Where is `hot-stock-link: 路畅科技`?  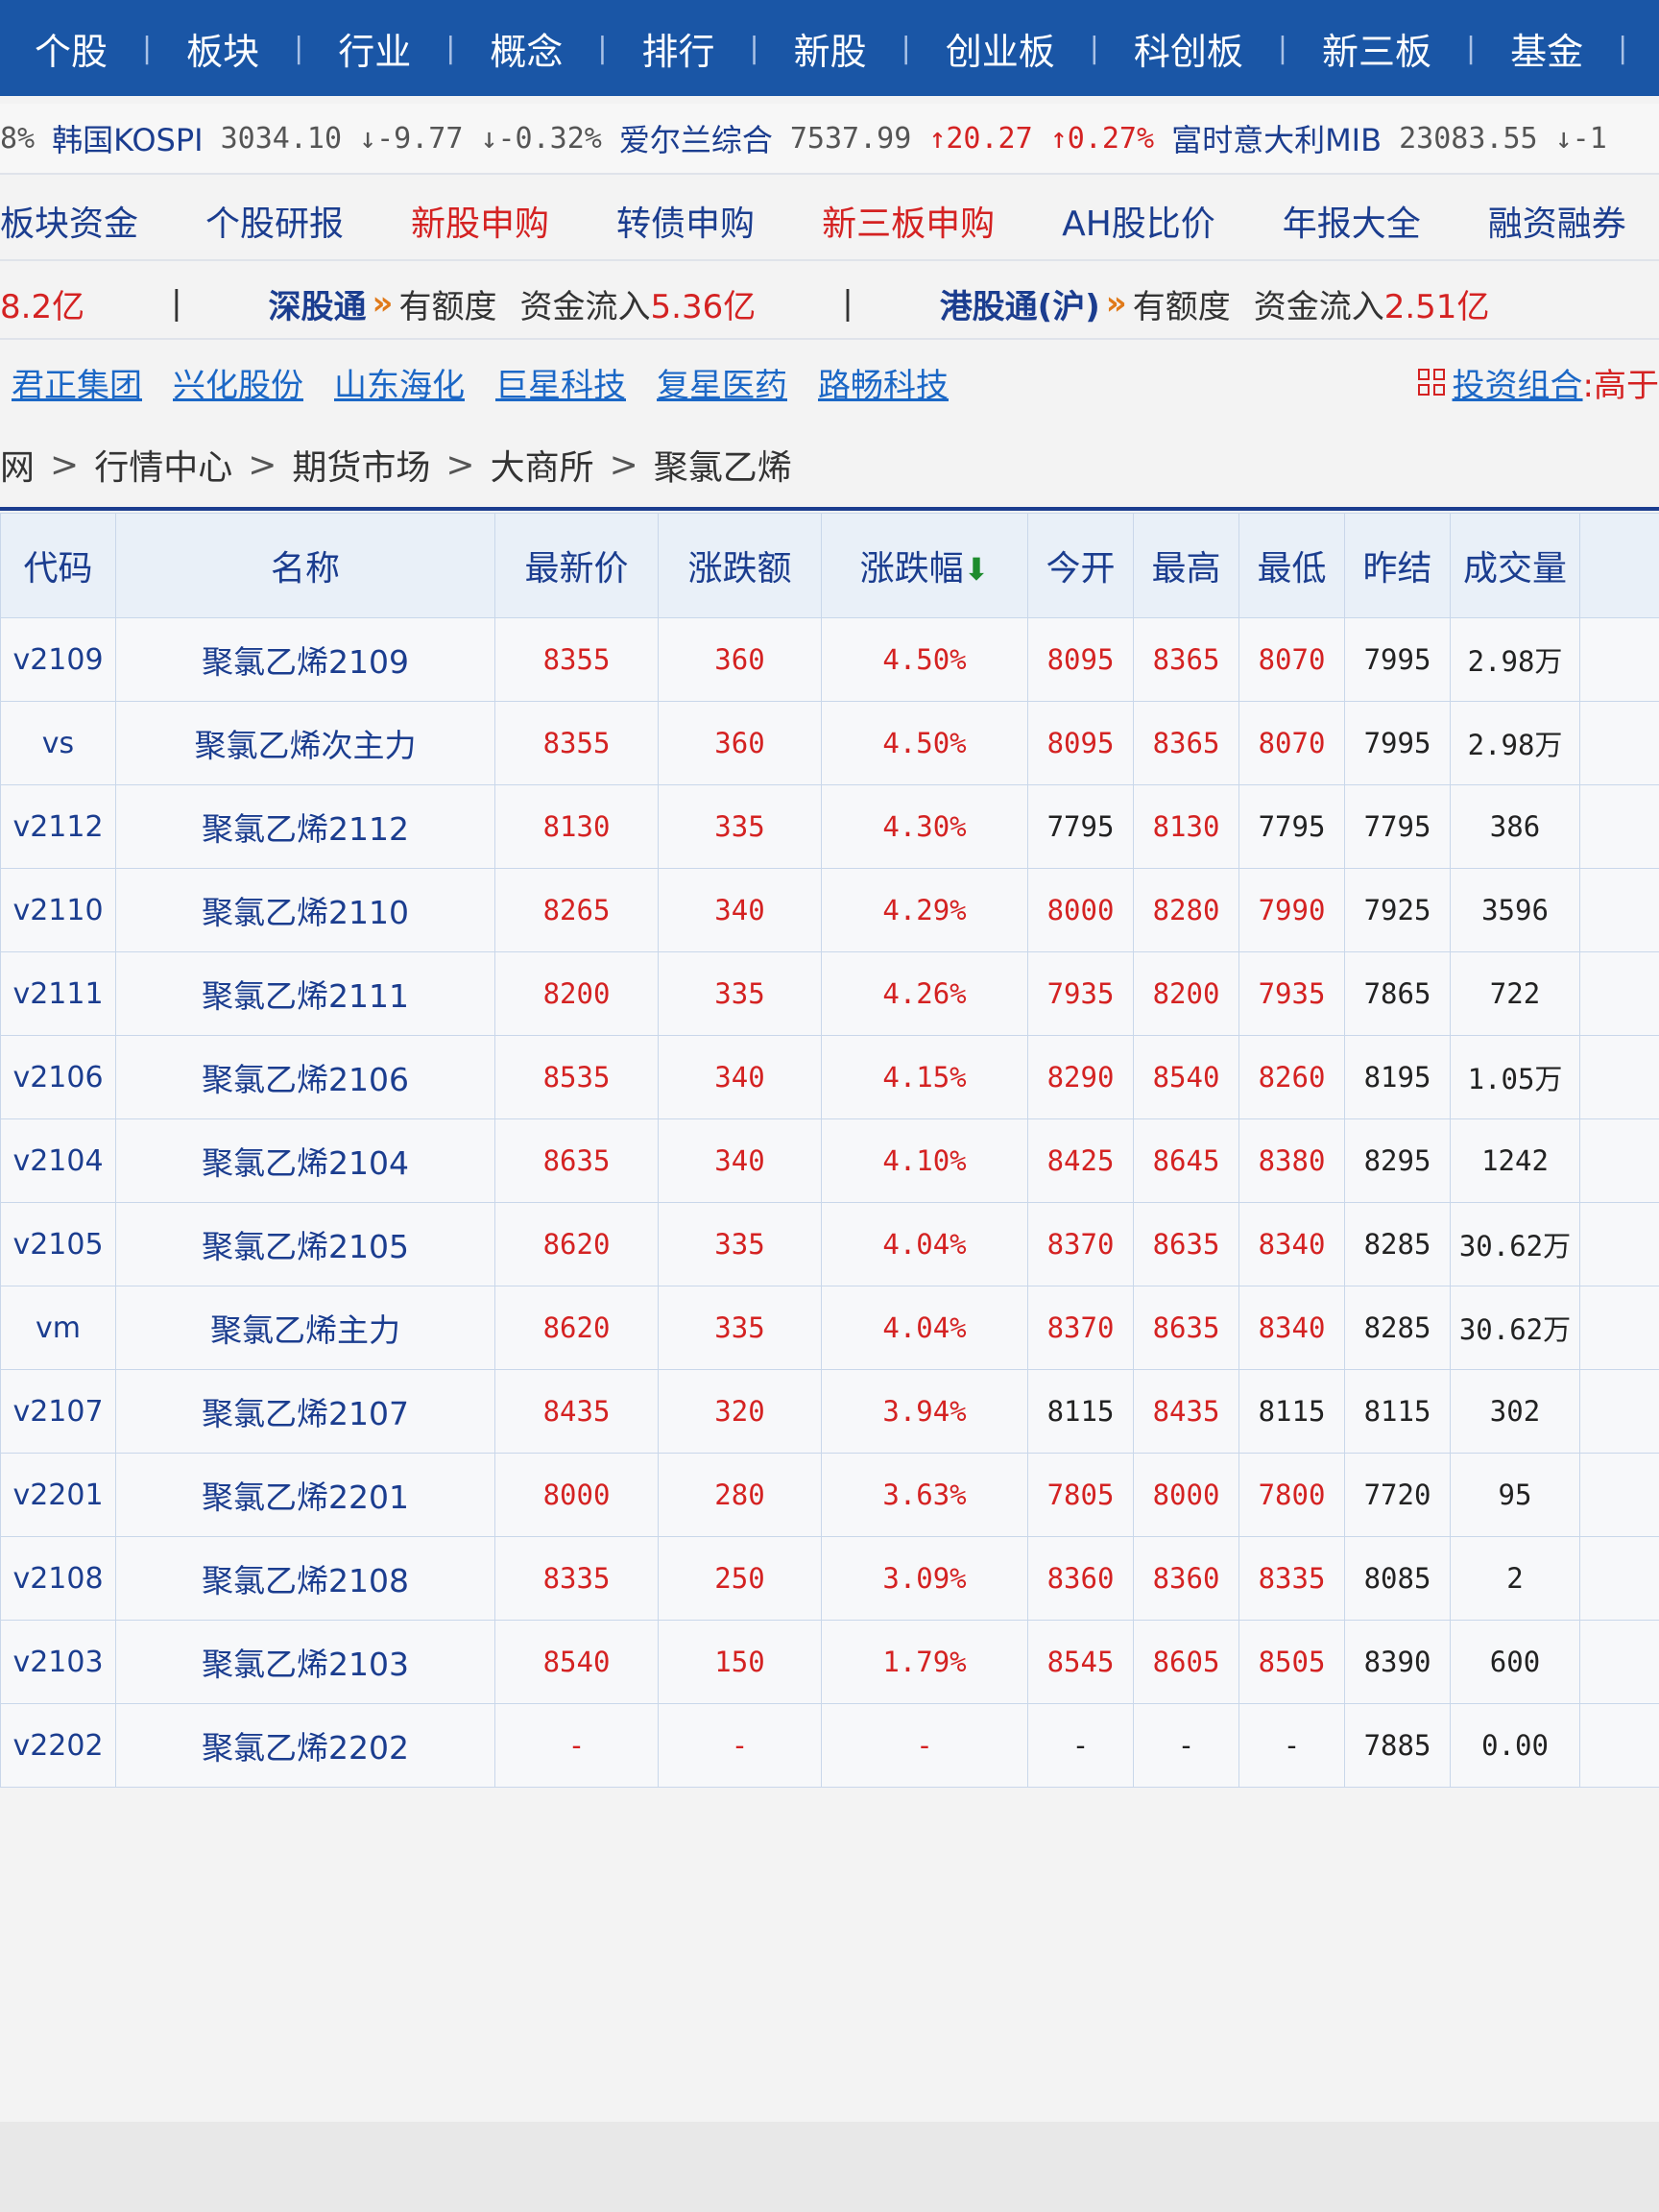
hot-stock-link: 路畅科技 is located at coordinates (883, 383).